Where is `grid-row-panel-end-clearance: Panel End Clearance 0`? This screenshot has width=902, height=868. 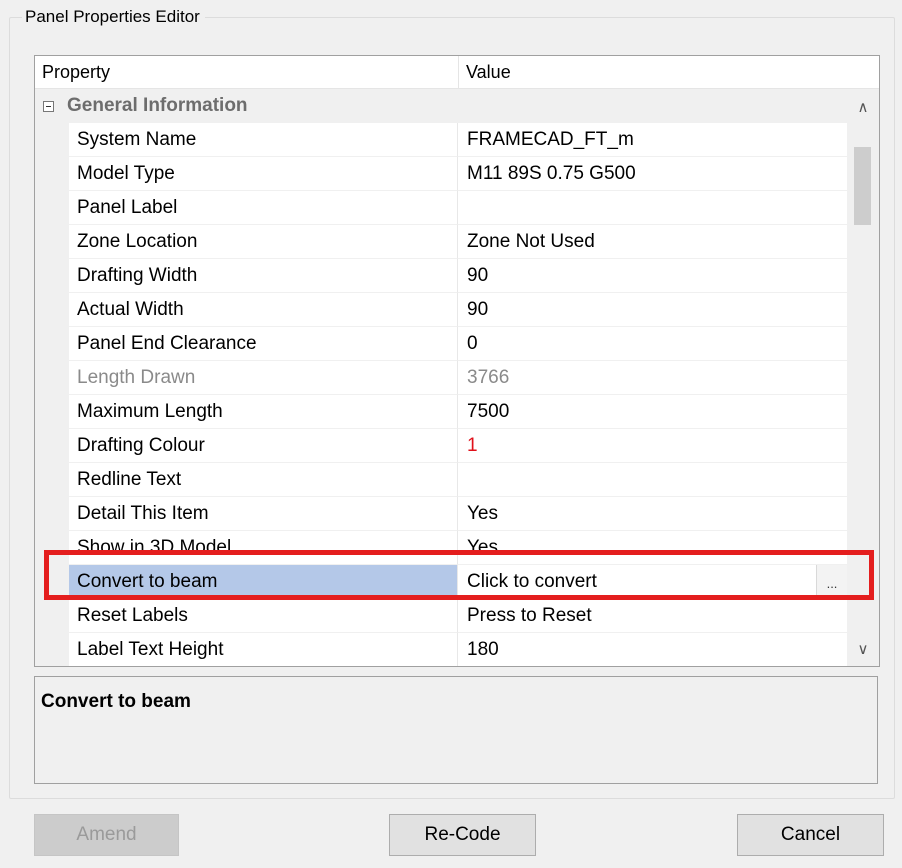 grid-row-panel-end-clearance: Panel End Clearance 0 is located at coordinates (441, 344).